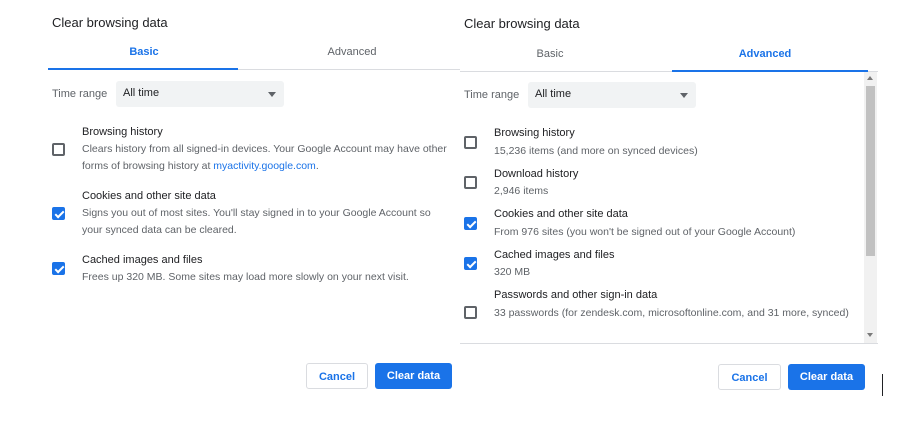 This screenshot has height=440, width=923. Describe the element at coordinates (512, 272) in the screenshot. I see `cached-images-description: 320 MB` at that location.